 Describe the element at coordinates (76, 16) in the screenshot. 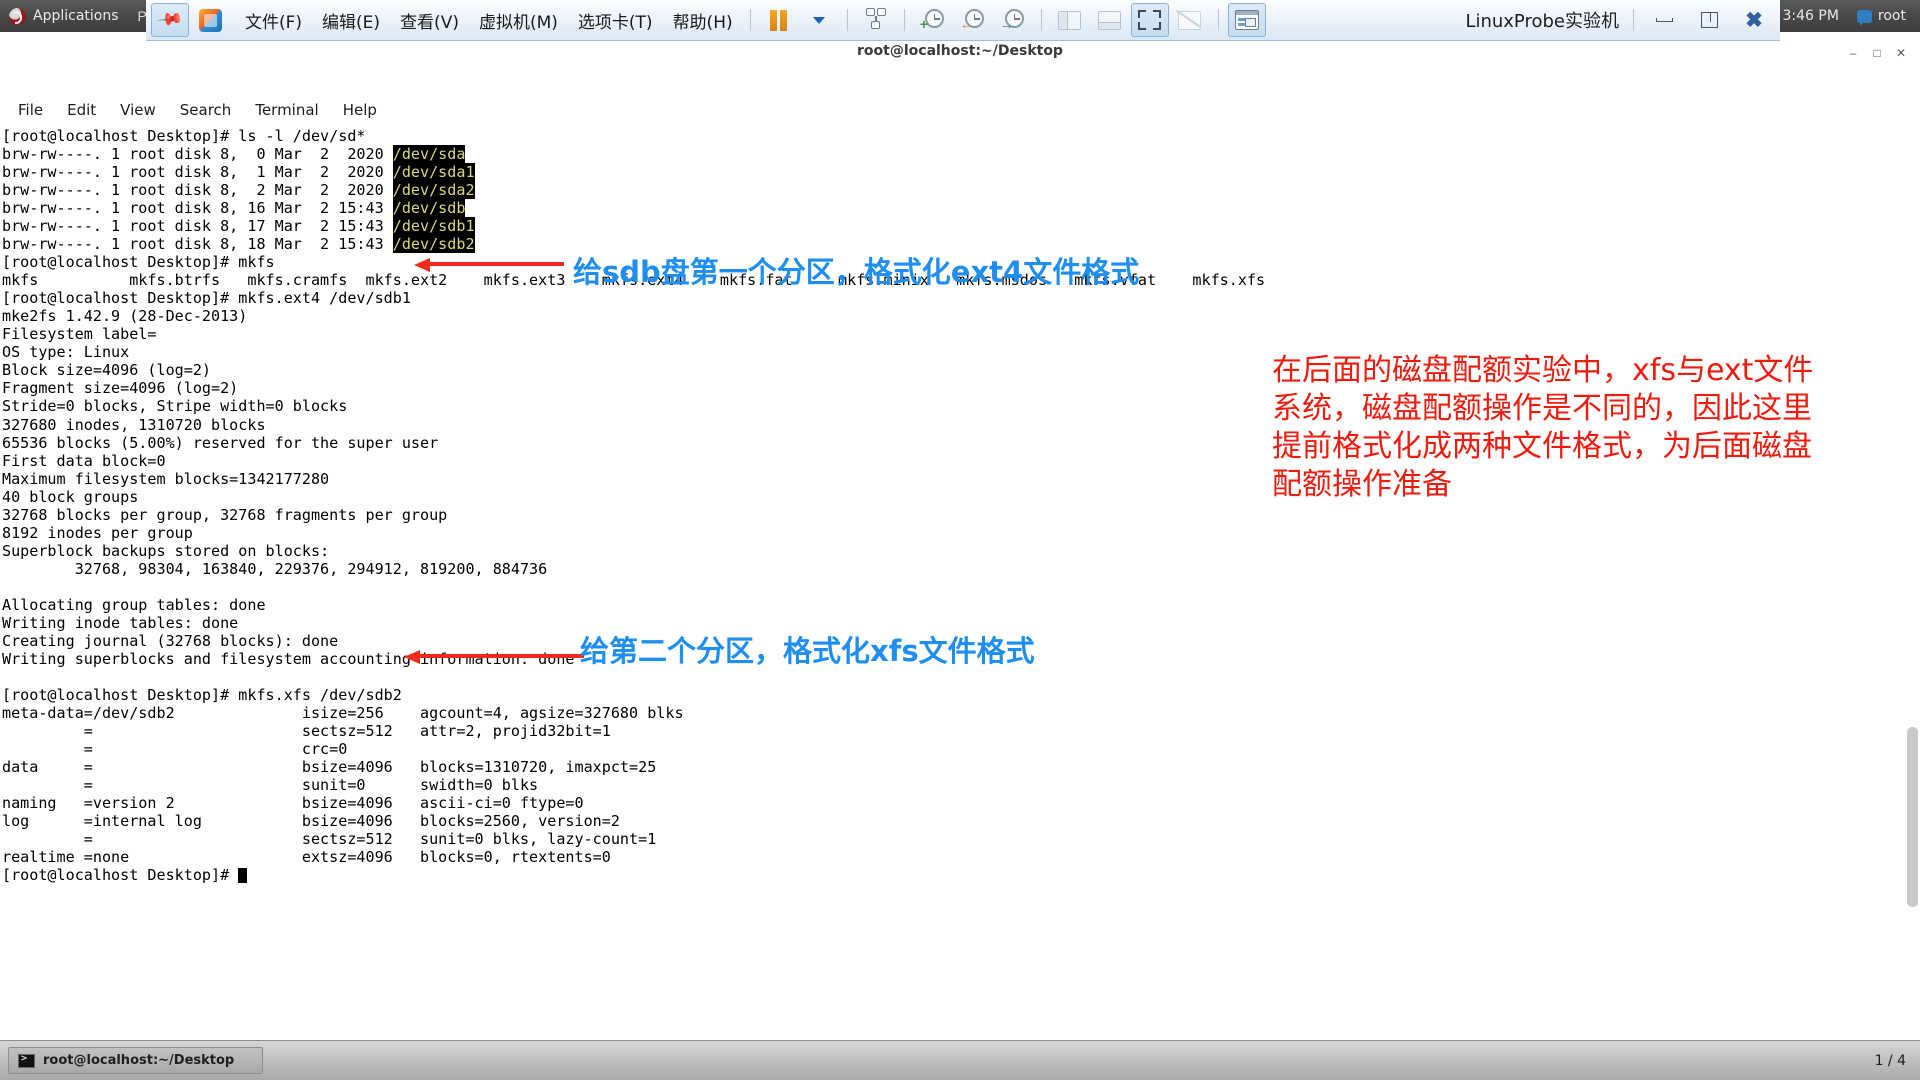

I see `applications-label: Applications` at that location.